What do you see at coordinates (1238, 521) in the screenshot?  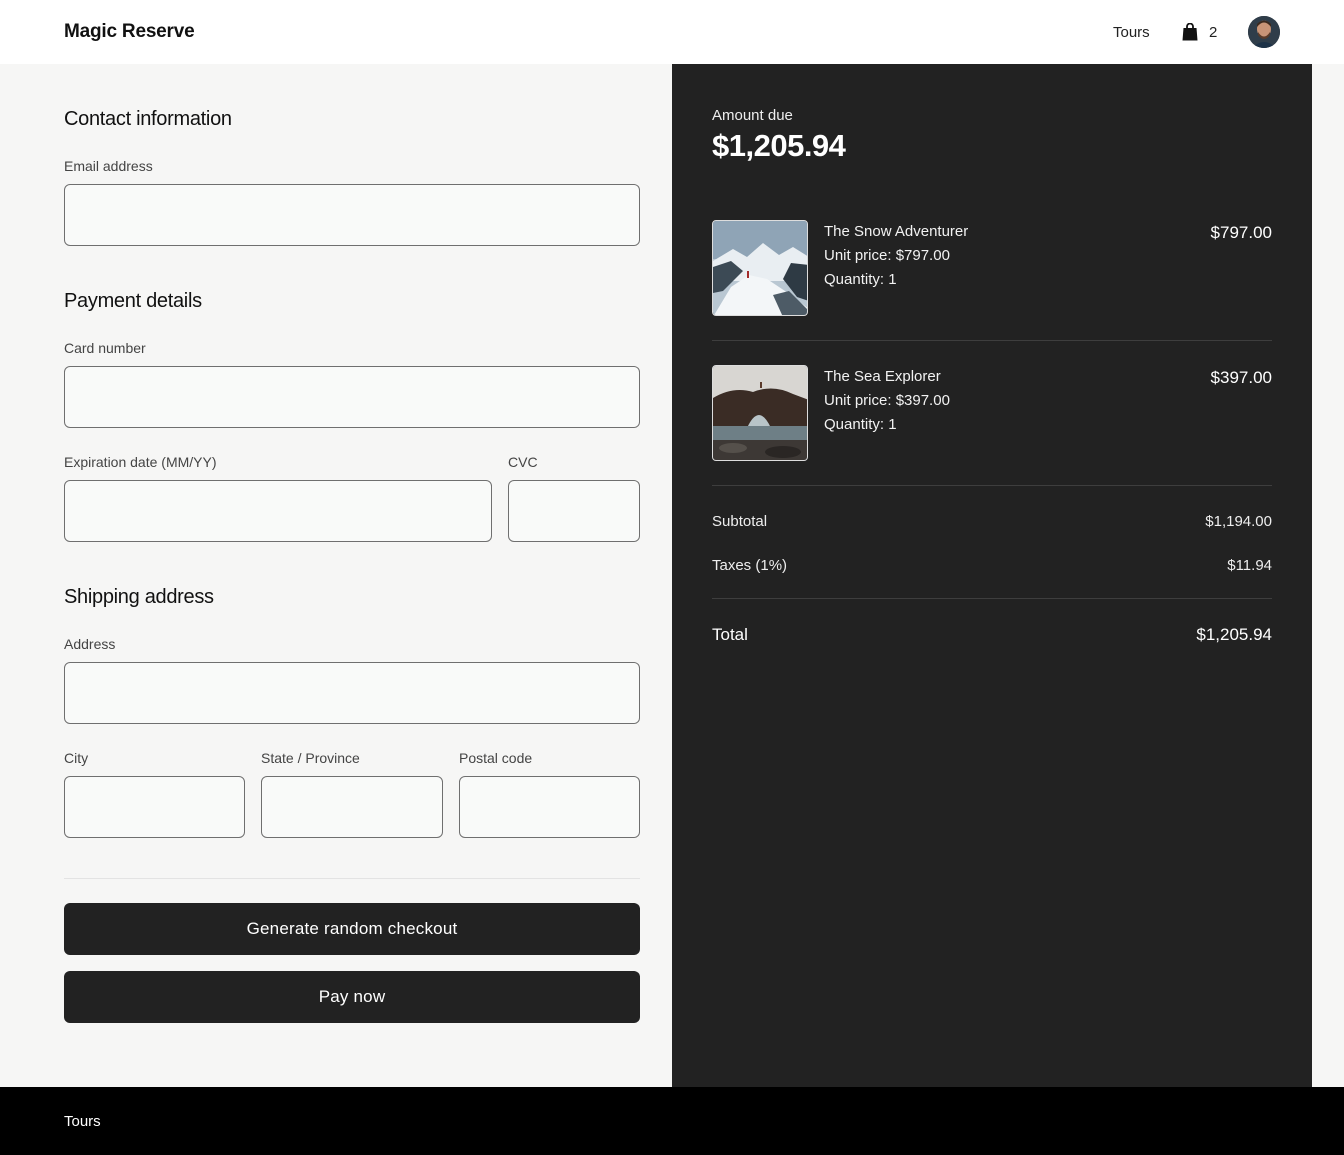 I see `subtotal-value: $1,194.00` at bounding box center [1238, 521].